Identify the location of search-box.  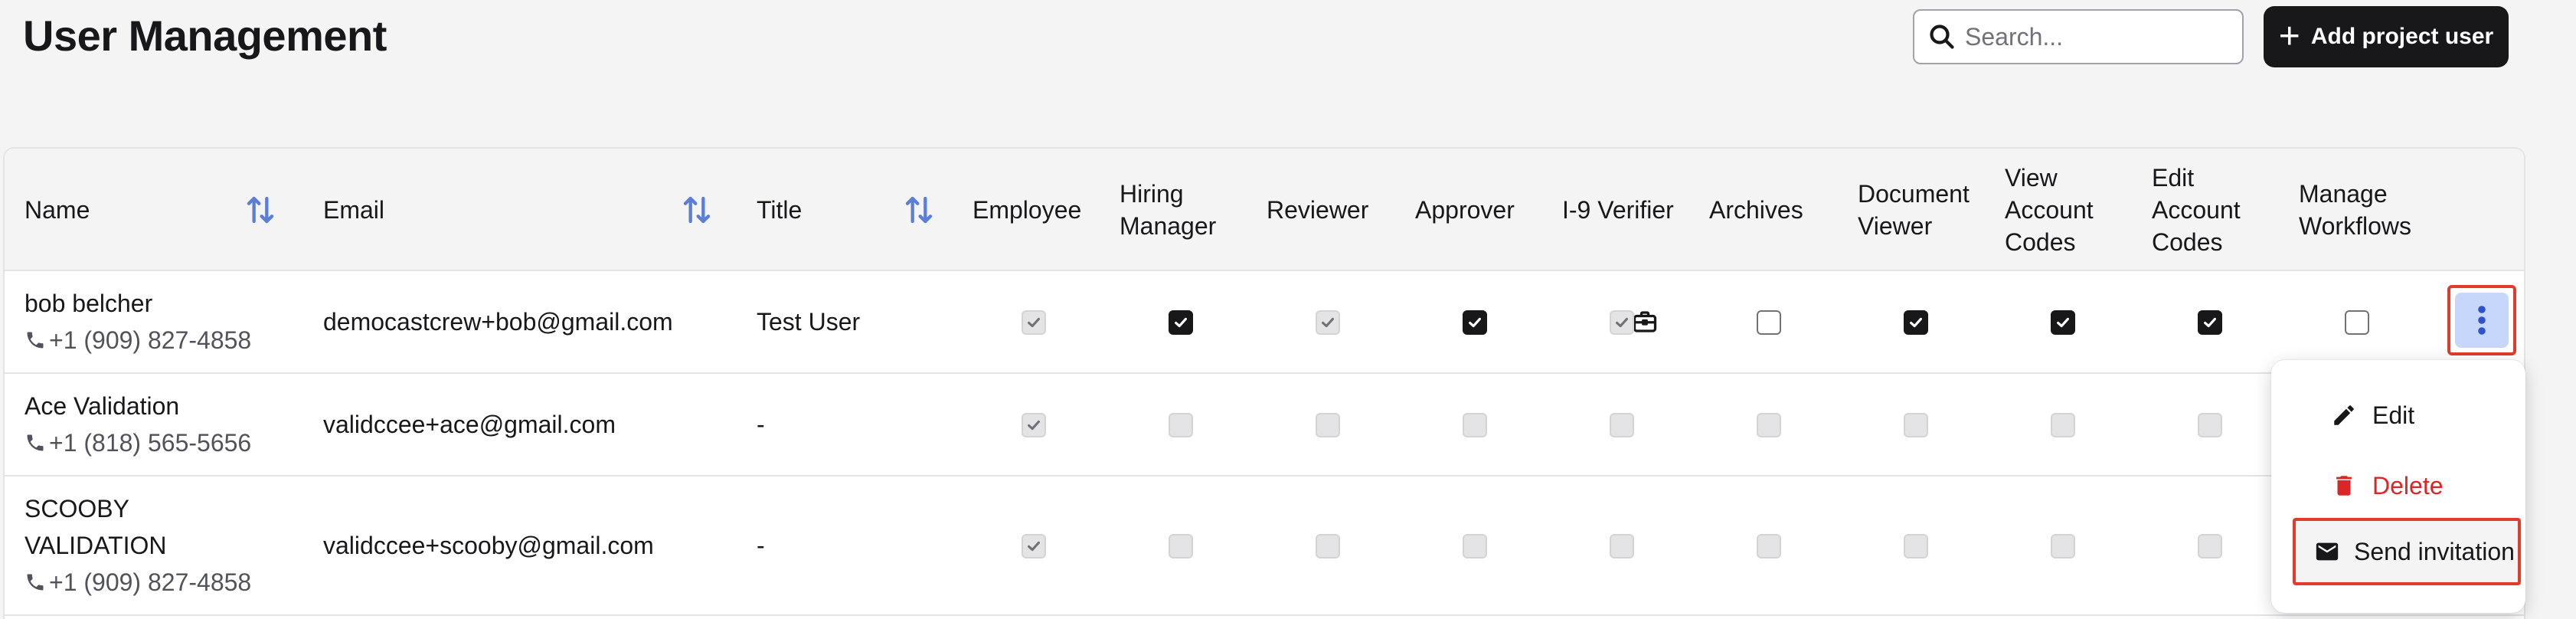
(2078, 36).